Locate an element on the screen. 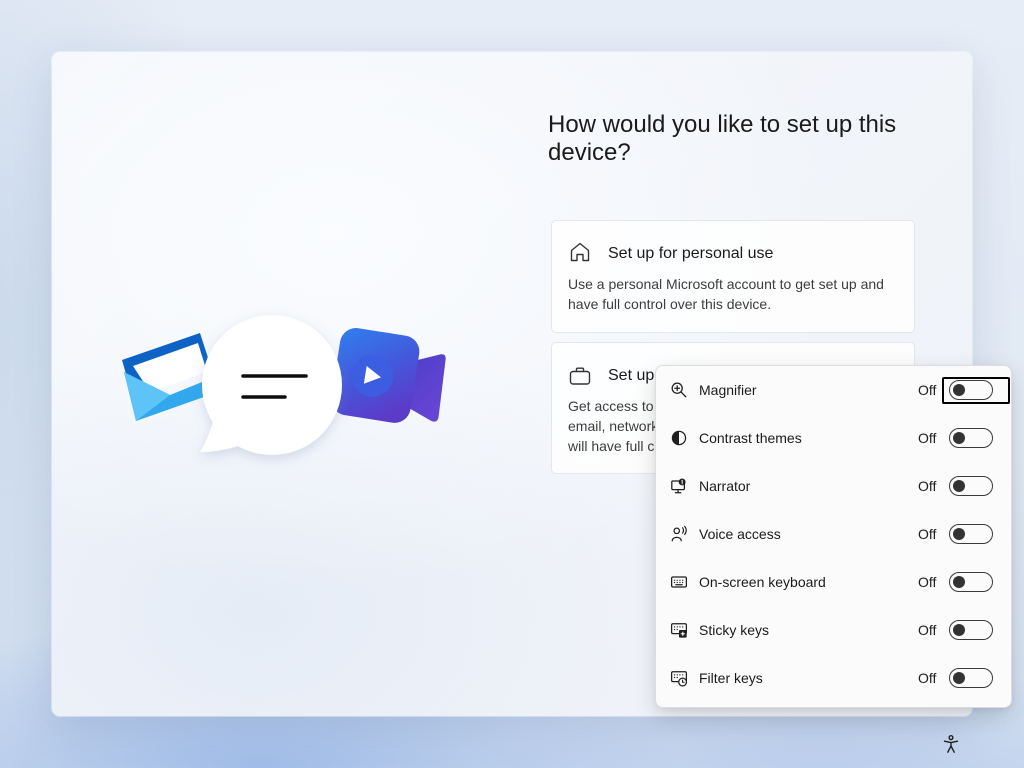 Image resolution: width=1024 pixels, height=768 pixels. flyout-item-contrast-themes: Contrast themes Off is located at coordinates (833, 438).